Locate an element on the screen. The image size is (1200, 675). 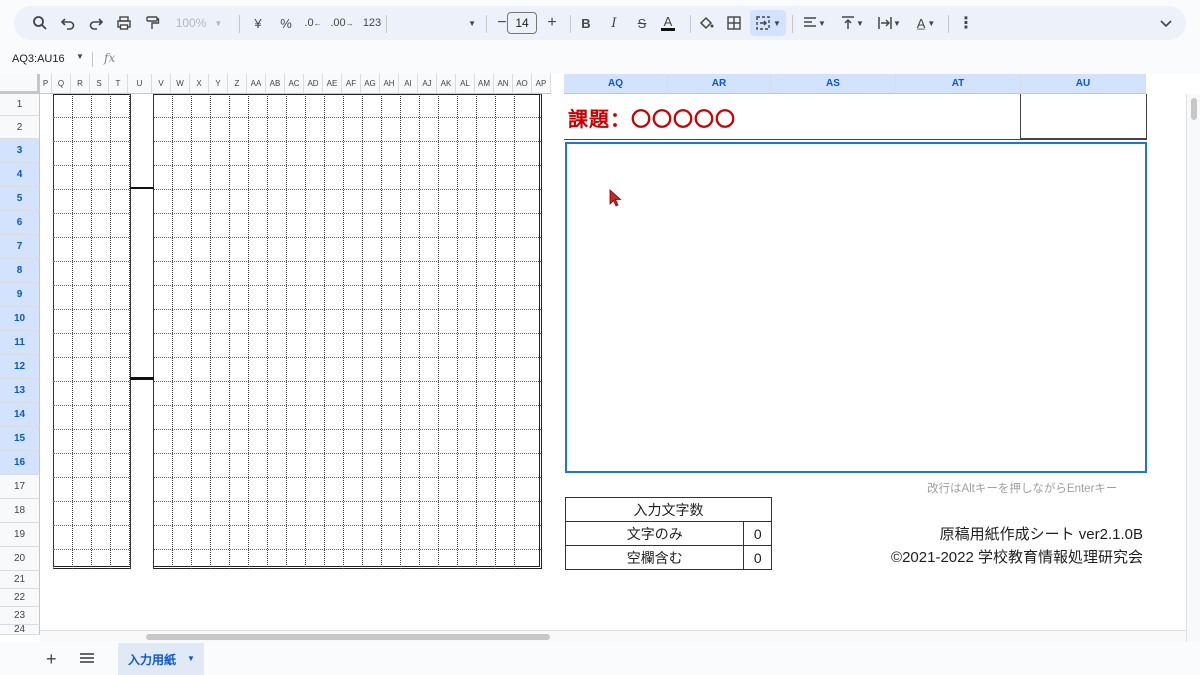
row-header-16: 16 is located at coordinates (20, 463).